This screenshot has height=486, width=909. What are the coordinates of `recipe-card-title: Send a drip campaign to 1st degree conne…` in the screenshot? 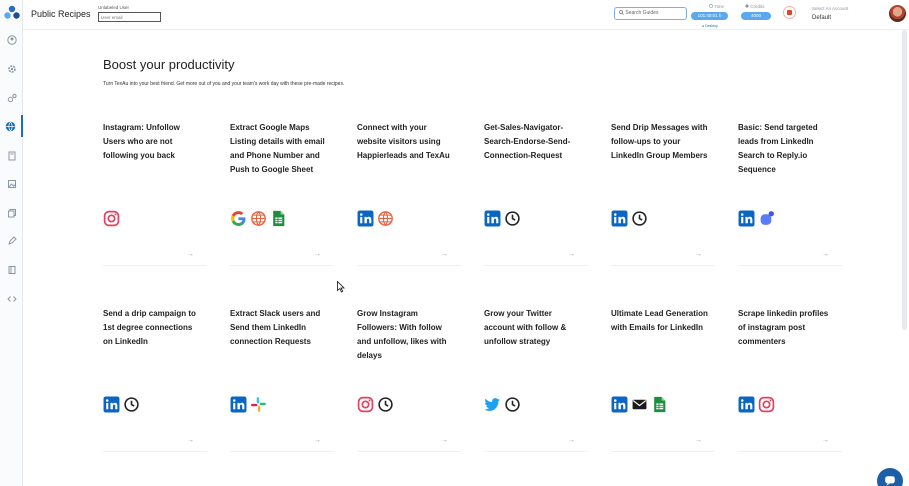 It's located at (149, 327).